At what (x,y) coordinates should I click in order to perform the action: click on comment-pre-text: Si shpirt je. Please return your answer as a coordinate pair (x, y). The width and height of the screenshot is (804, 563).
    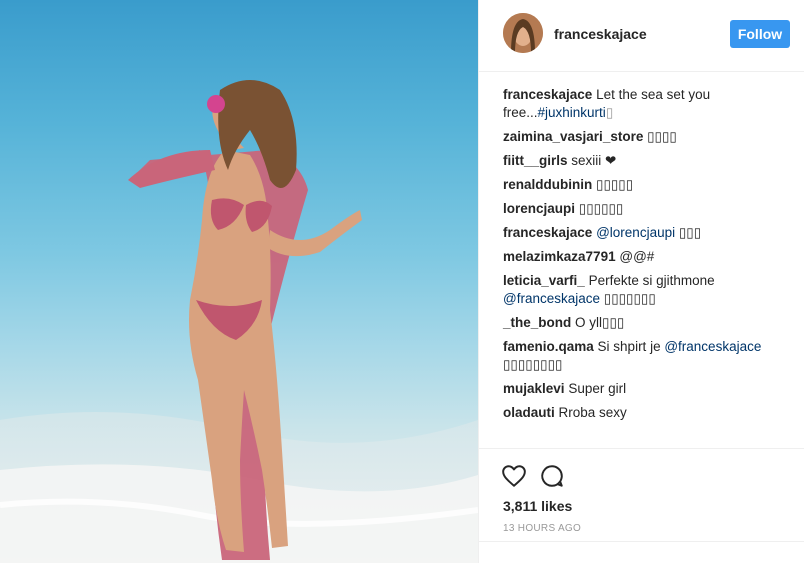
    Looking at the image, I should click on (629, 346).